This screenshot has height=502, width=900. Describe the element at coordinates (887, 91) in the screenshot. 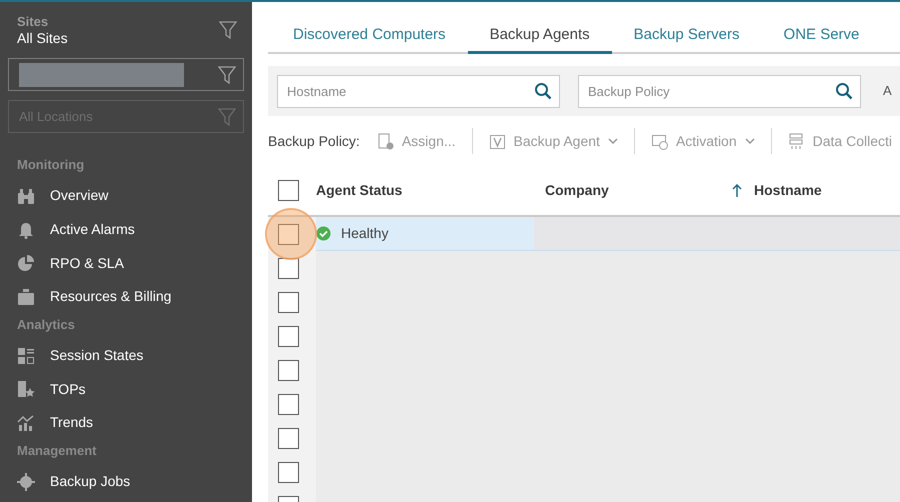

I see `filter-label: A` at that location.